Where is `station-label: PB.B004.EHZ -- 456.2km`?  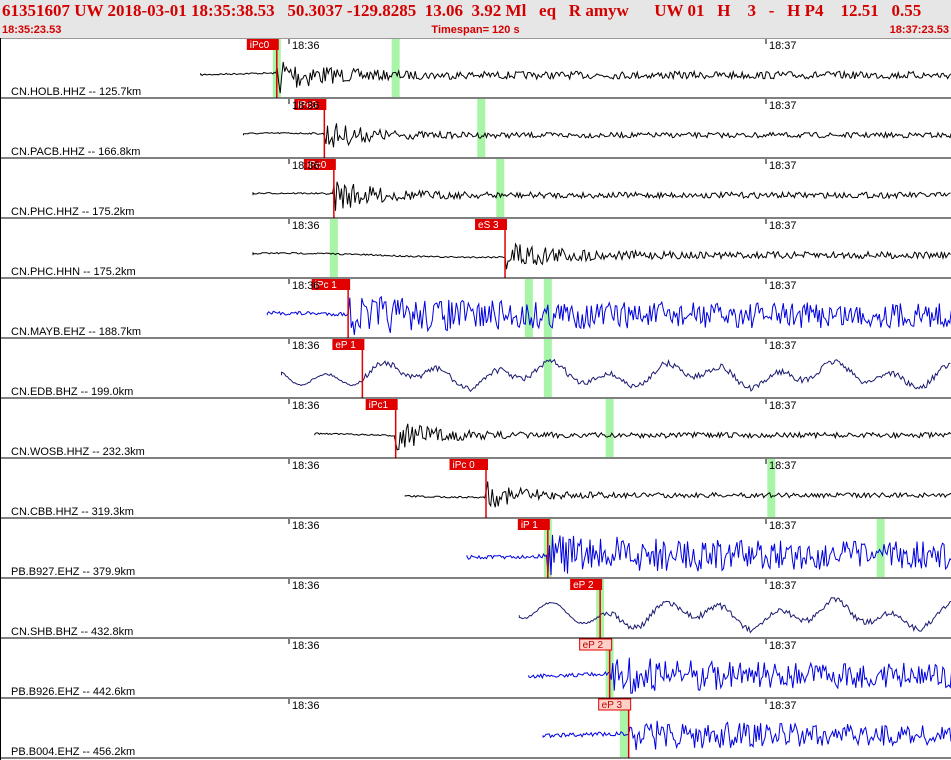 station-label: PB.B004.EHZ -- 456.2km is located at coordinates (73, 752).